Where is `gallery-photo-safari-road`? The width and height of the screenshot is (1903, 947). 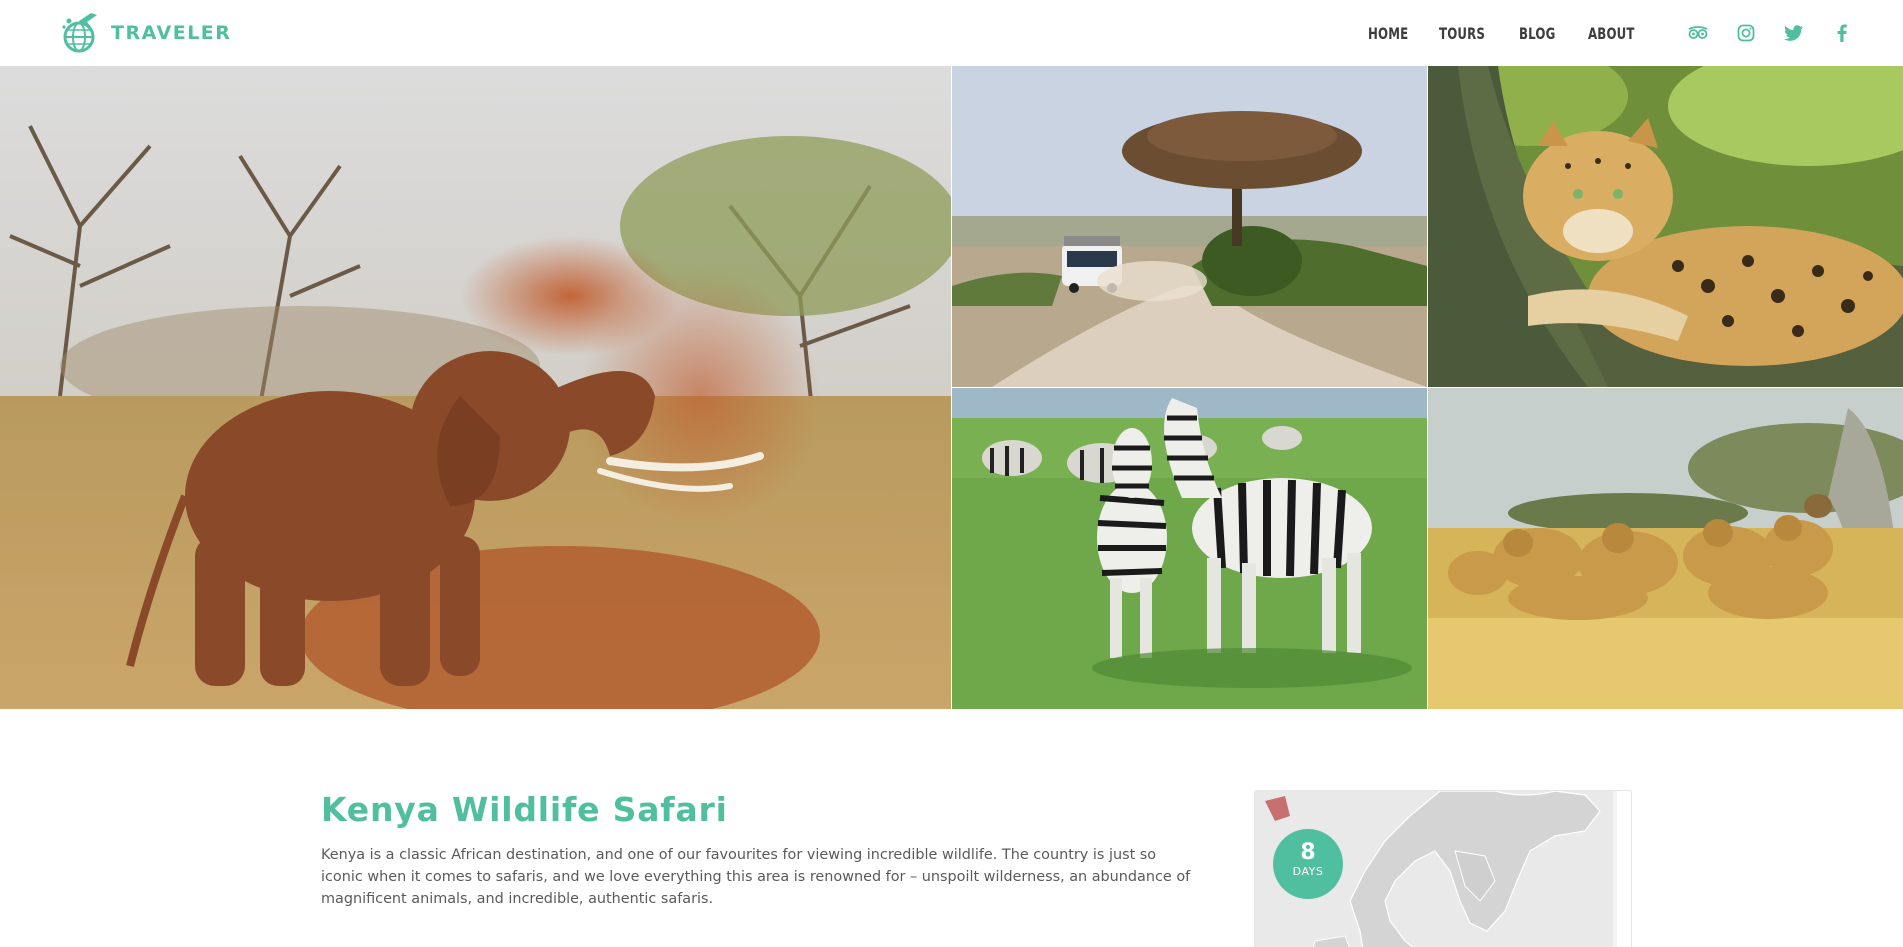
gallery-photo-safari-road is located at coordinates (1189, 226).